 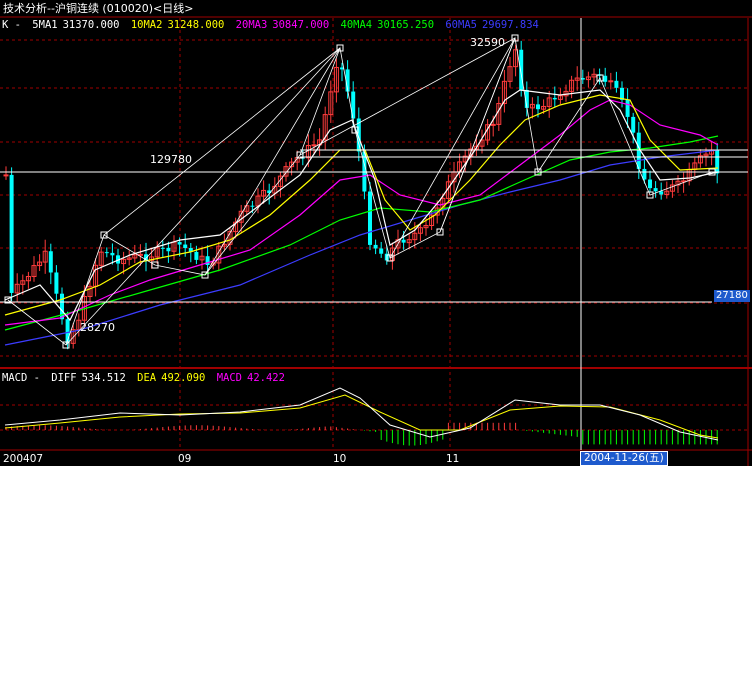 I want to click on x-axis-tick-10: 10, so click(x=340, y=459).